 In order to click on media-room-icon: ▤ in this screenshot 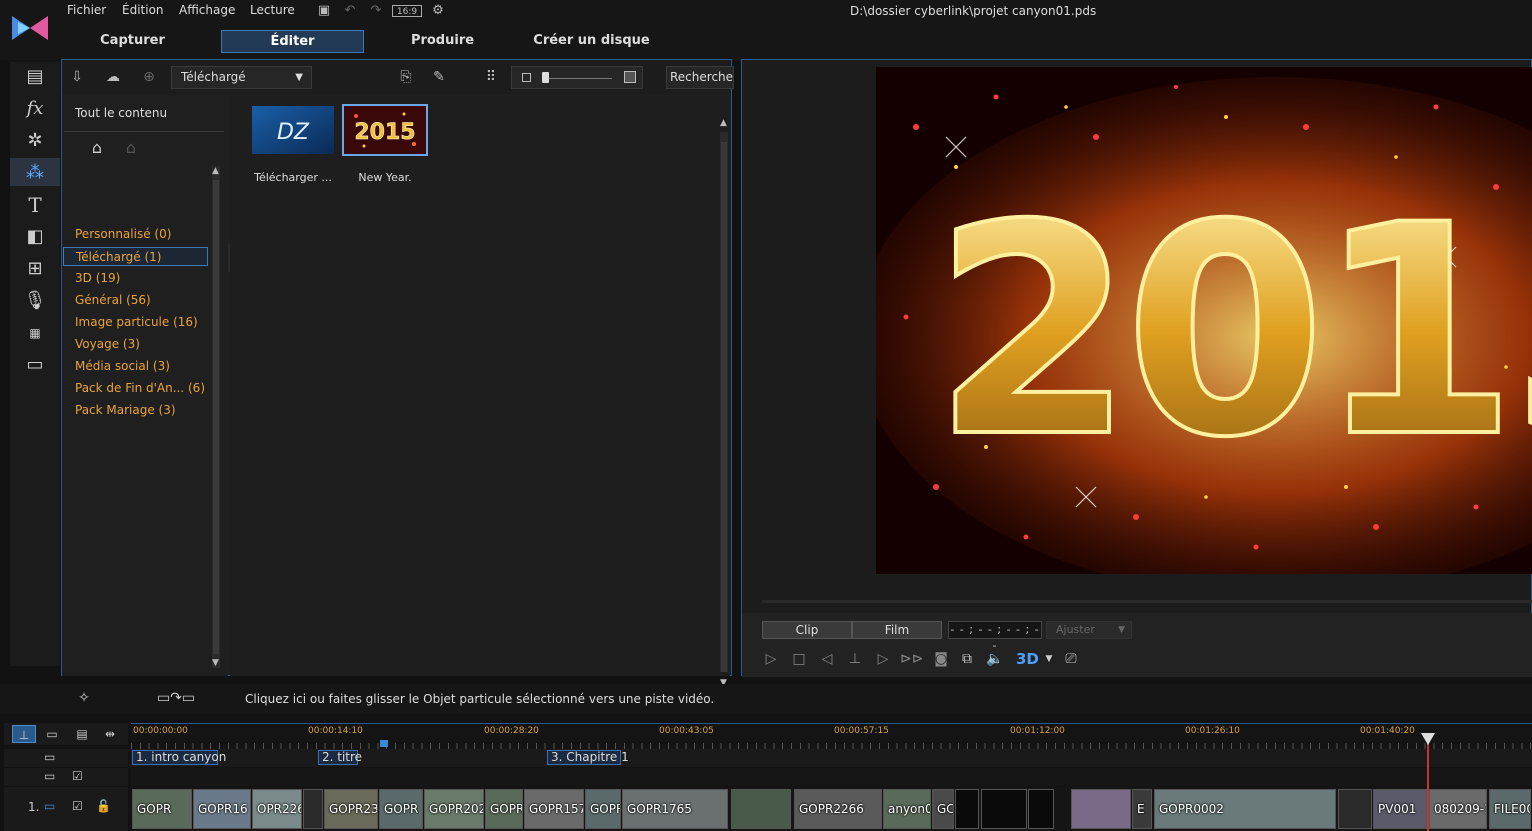, I will do `click(35, 77)`.